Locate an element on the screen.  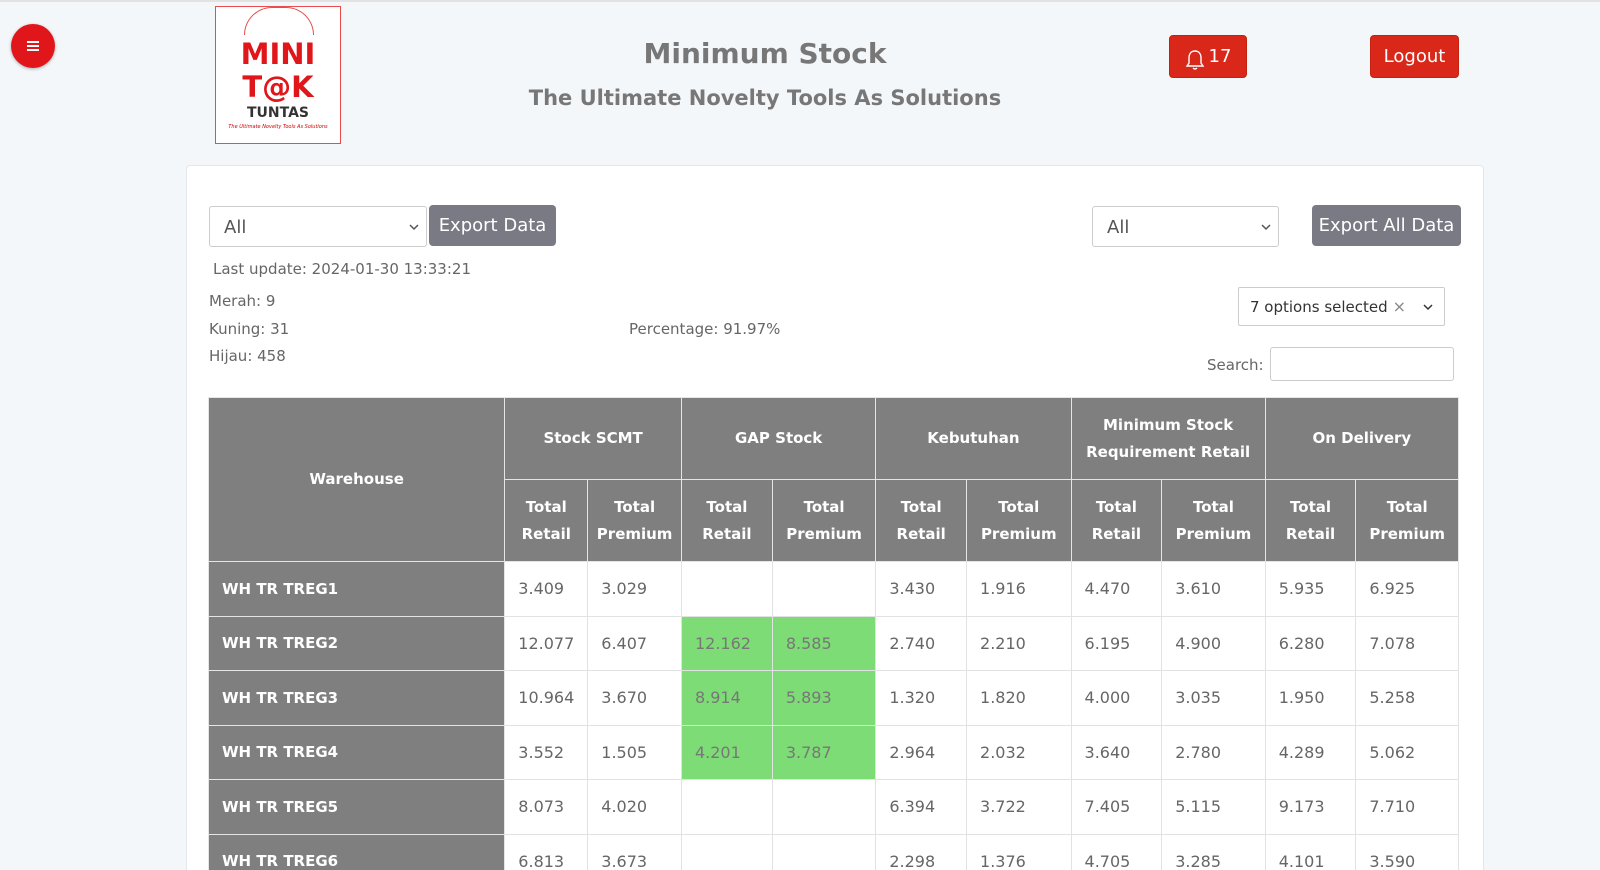
logo-line-3: TUNTAS is located at coordinates (277, 113).